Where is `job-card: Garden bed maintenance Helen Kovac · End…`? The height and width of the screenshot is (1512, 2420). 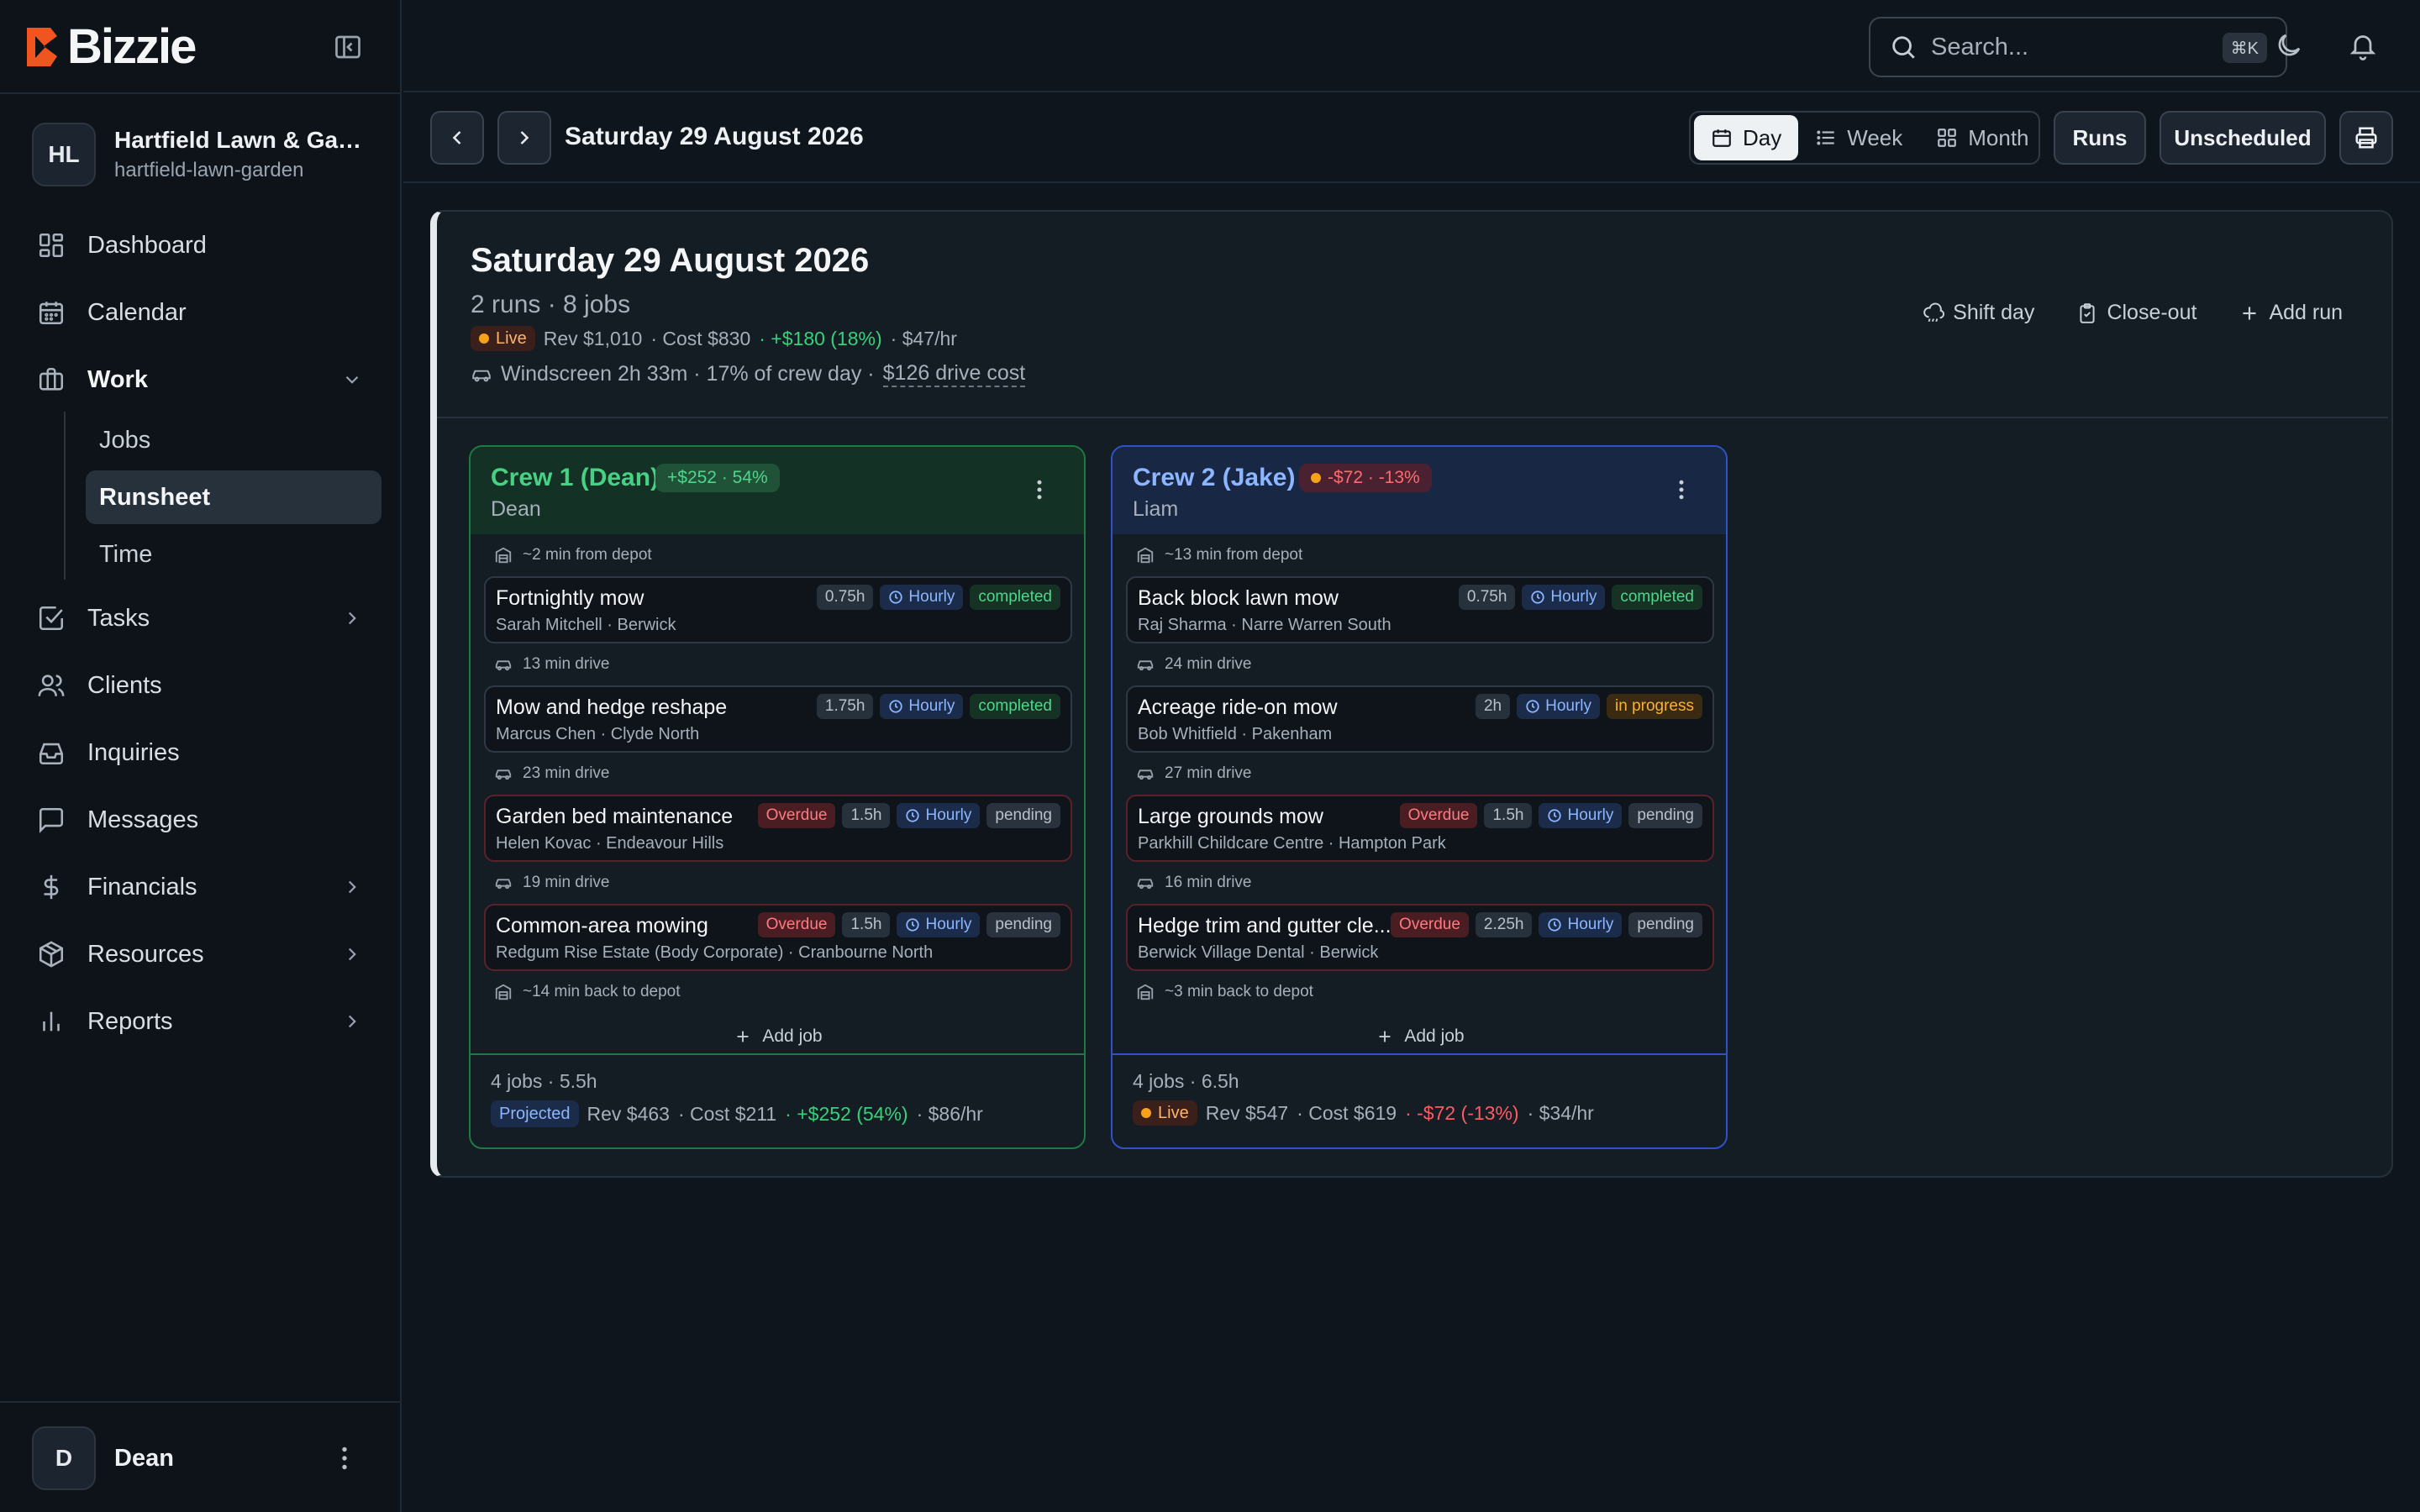 job-card: Garden bed maintenance Helen Kovac · End… is located at coordinates (778, 828).